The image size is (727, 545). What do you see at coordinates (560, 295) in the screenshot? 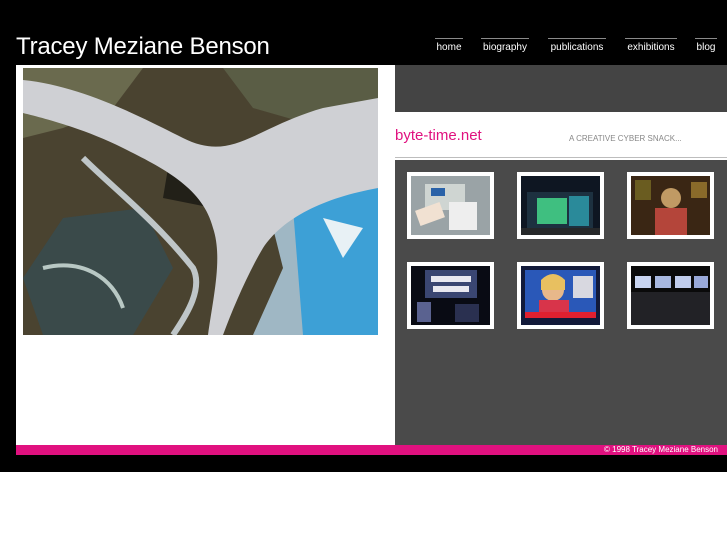
I see `thumb-tv-news` at bounding box center [560, 295].